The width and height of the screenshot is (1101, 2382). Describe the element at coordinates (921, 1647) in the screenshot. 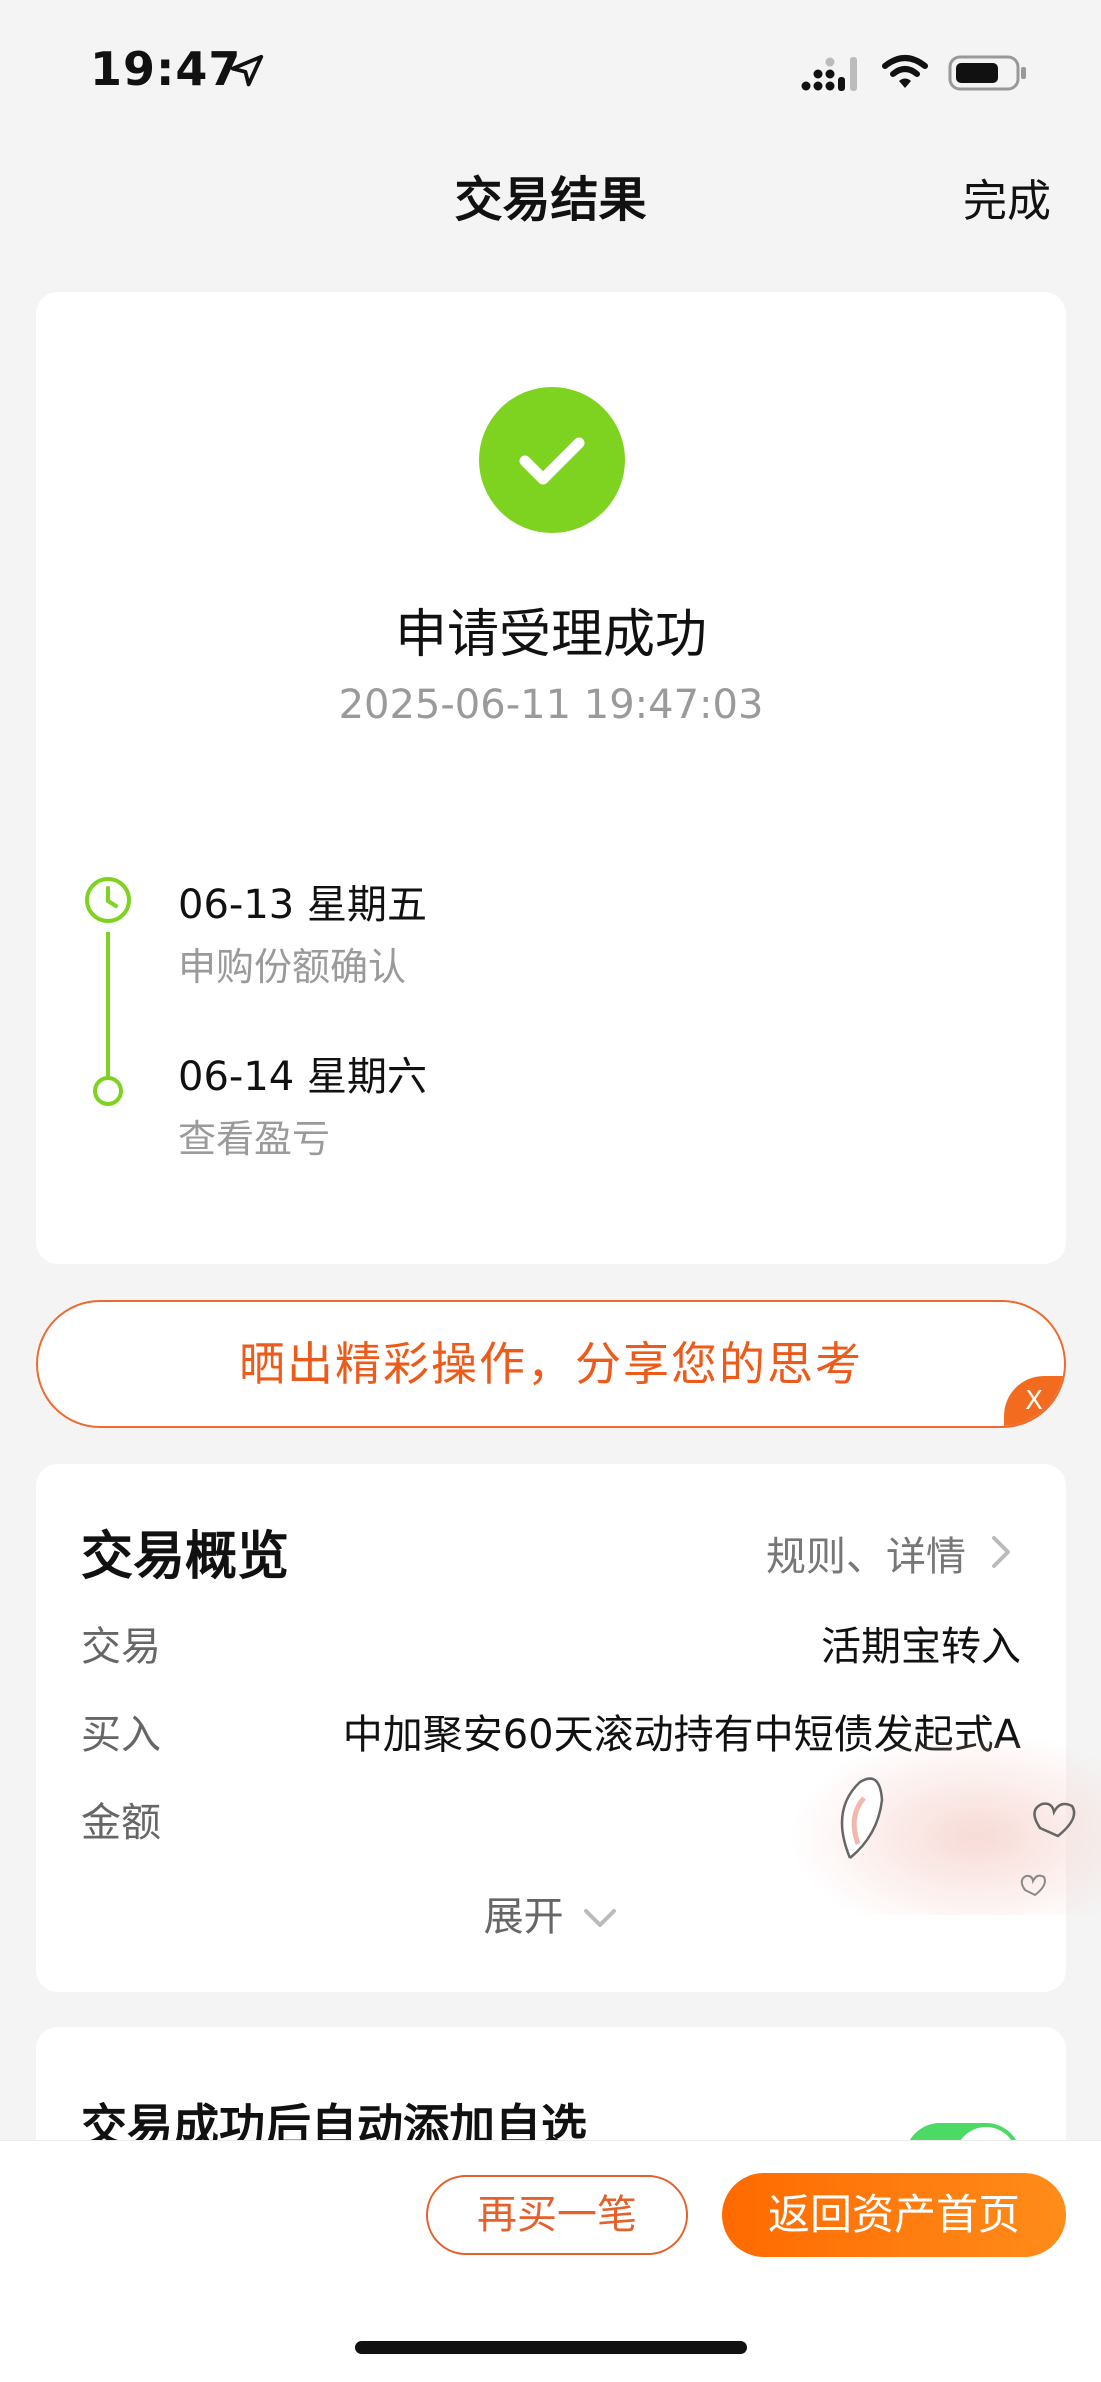

I see `overview-row-value: 活期宝转入` at that location.